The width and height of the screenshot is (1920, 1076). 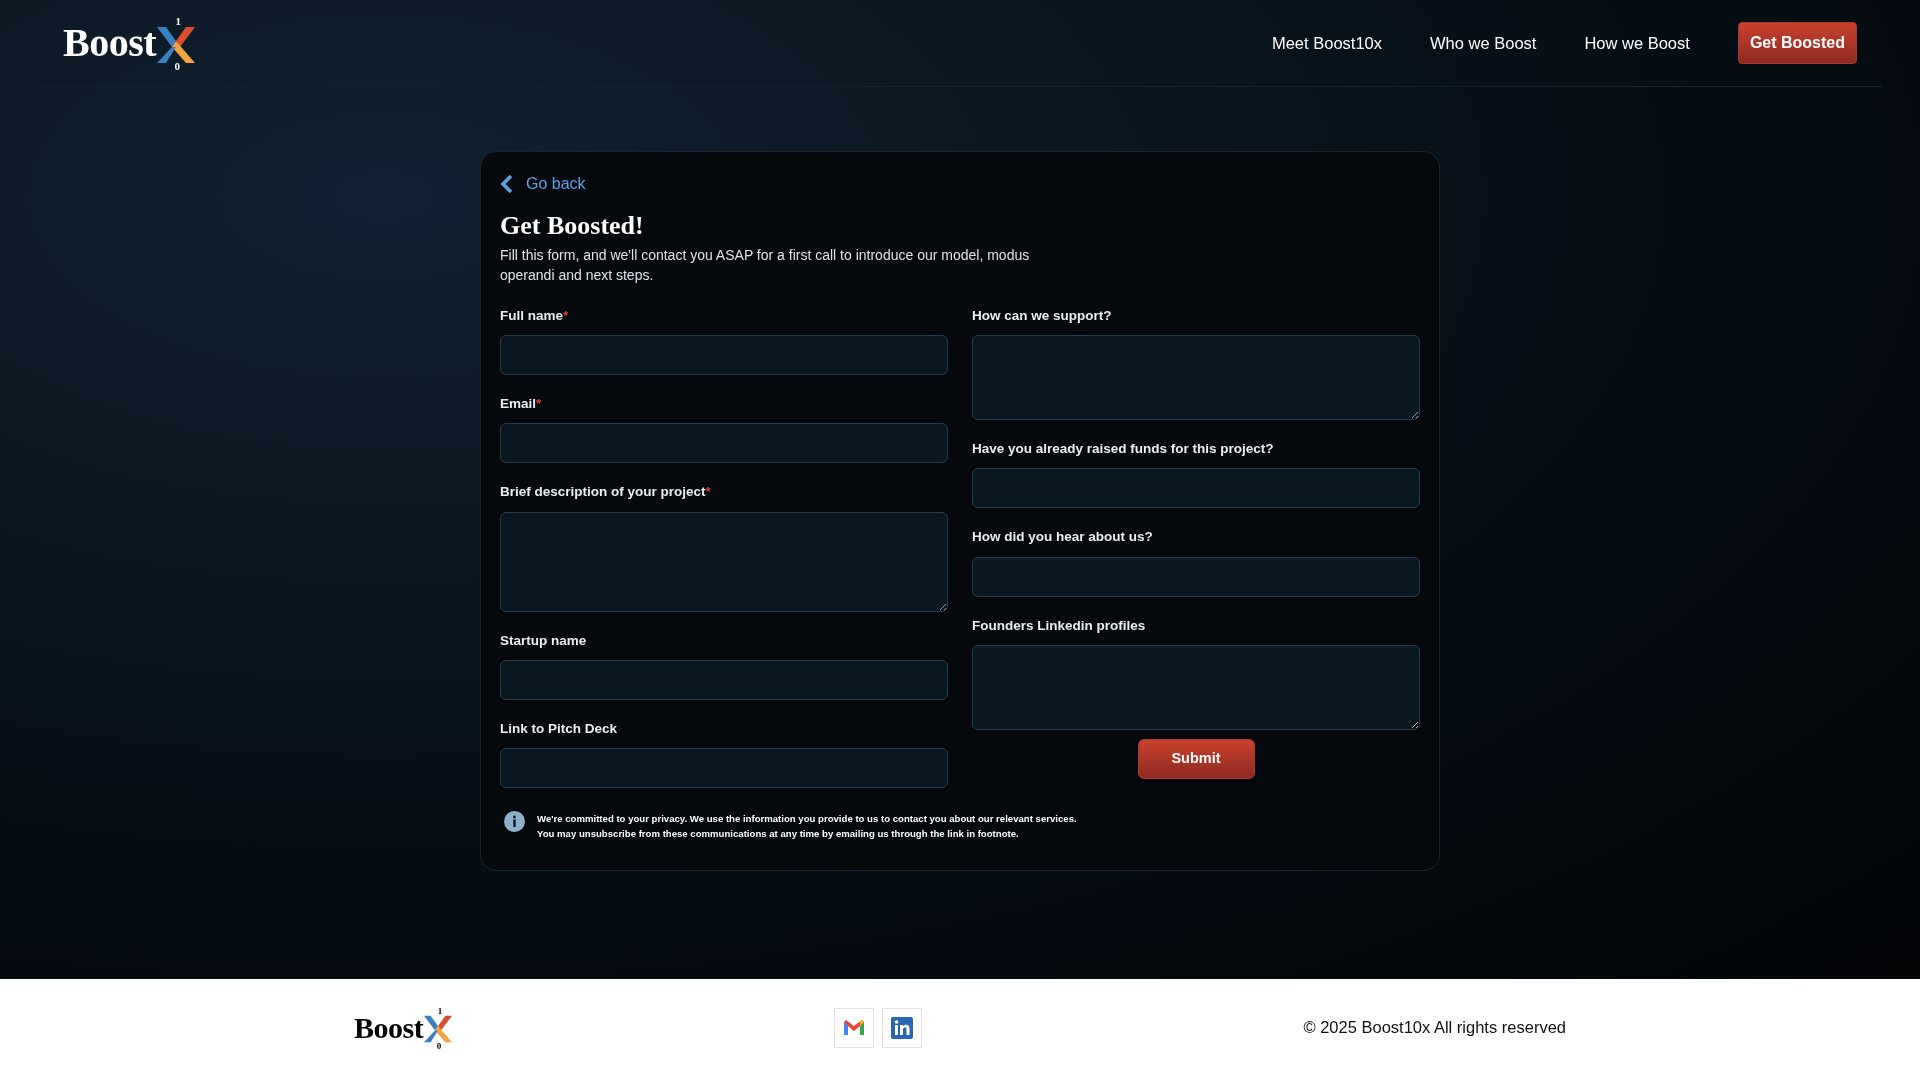 What do you see at coordinates (1637, 43) in the screenshot?
I see `nav-link: How we Boost` at bounding box center [1637, 43].